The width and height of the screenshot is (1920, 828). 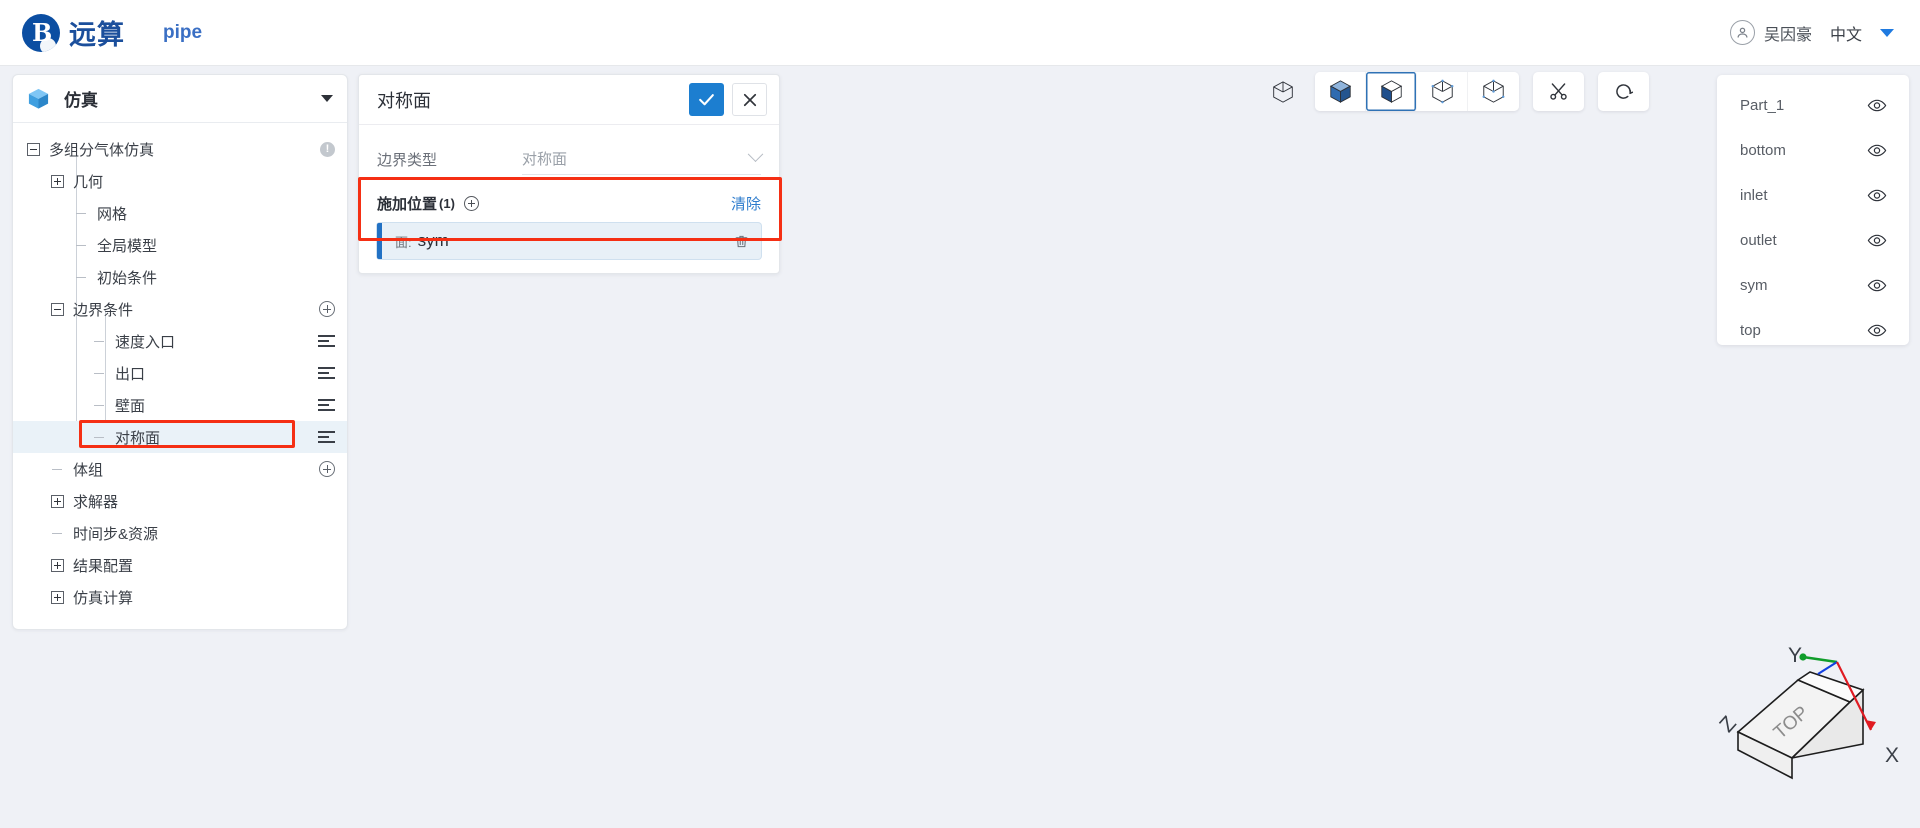 What do you see at coordinates (182, 33) in the screenshot?
I see `project-name: pipe` at bounding box center [182, 33].